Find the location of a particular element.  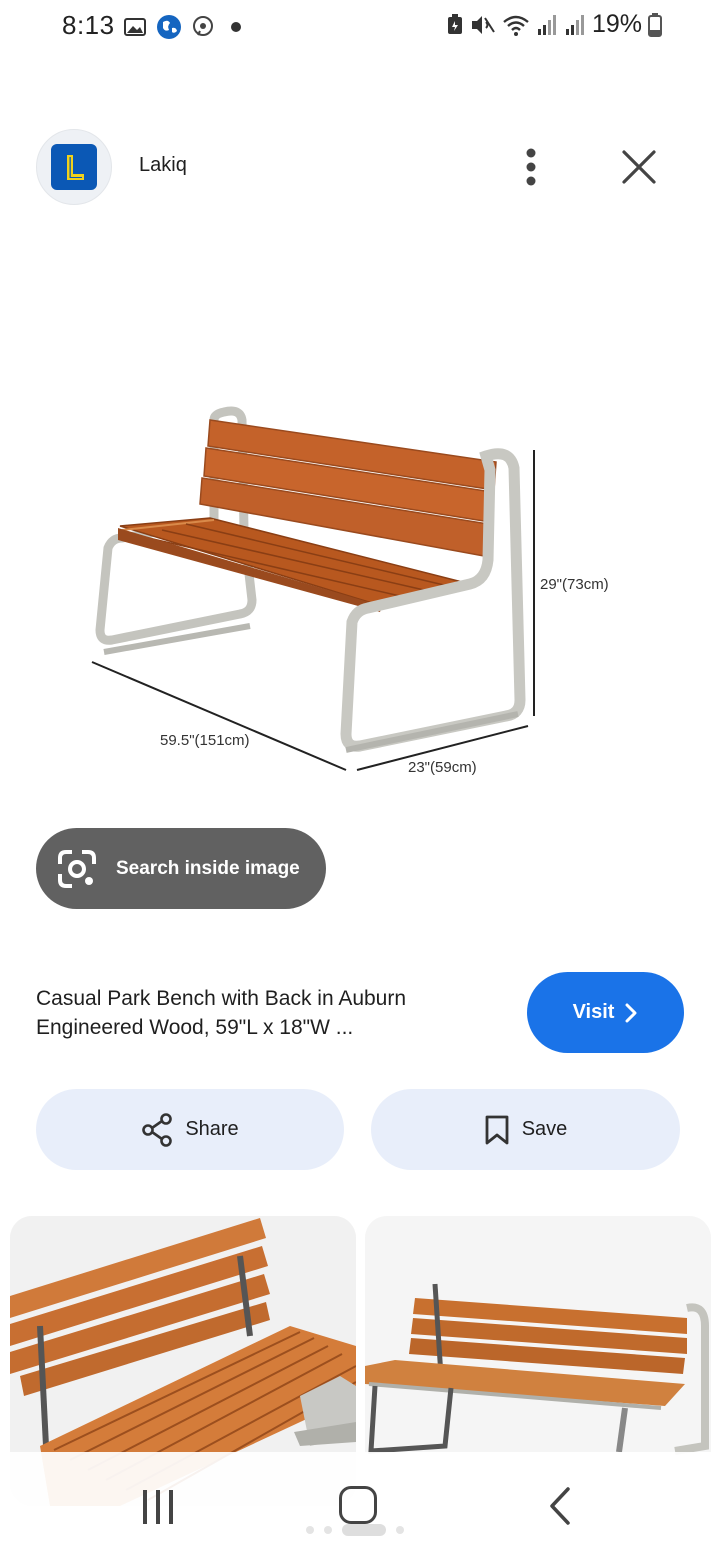

search-inside-image-label: Search inside image is located at coordinates (208, 868).